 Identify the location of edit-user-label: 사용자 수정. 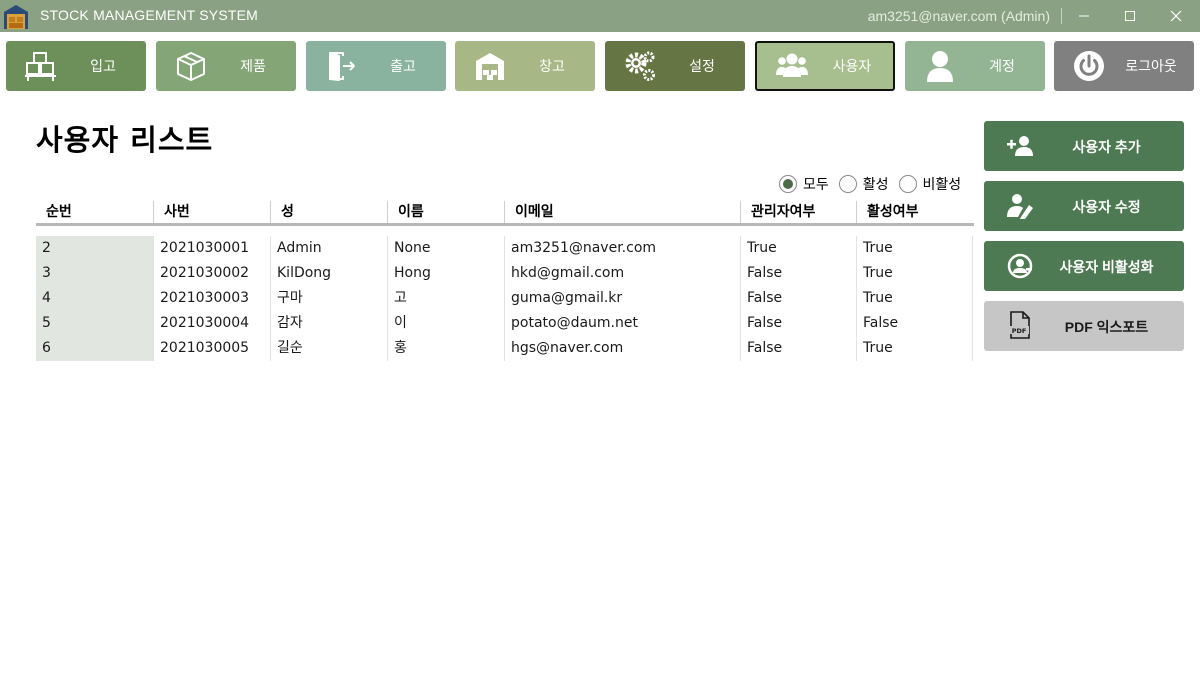
(1106, 207).